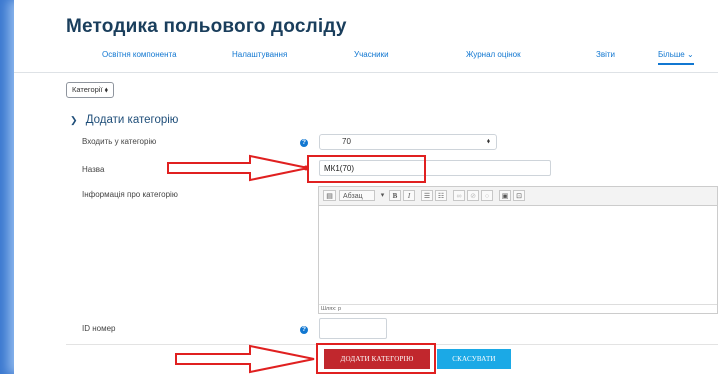 This screenshot has height=374, width=718. Describe the element at coordinates (371, 54) in the screenshot. I see `tab-participants: Учасники` at that location.